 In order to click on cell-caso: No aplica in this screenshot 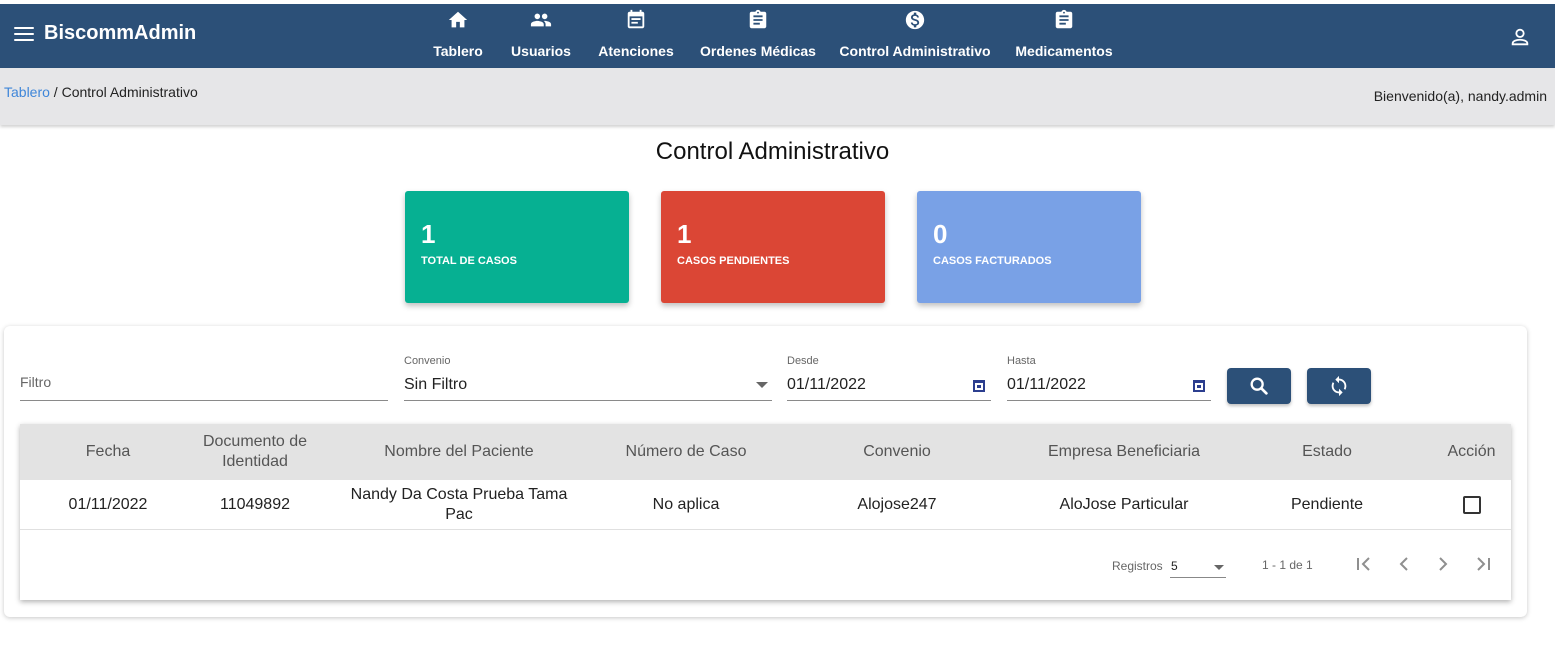, I will do `click(686, 504)`.